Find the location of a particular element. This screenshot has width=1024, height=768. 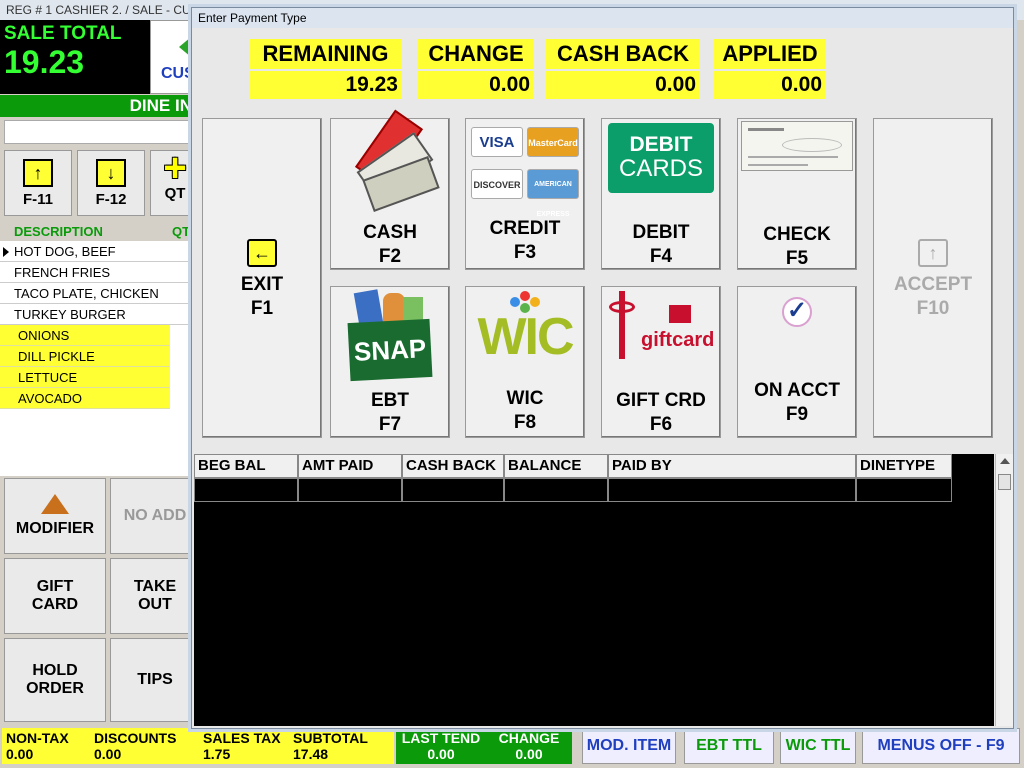

modifier-label: MODIFIER is located at coordinates (55, 528).